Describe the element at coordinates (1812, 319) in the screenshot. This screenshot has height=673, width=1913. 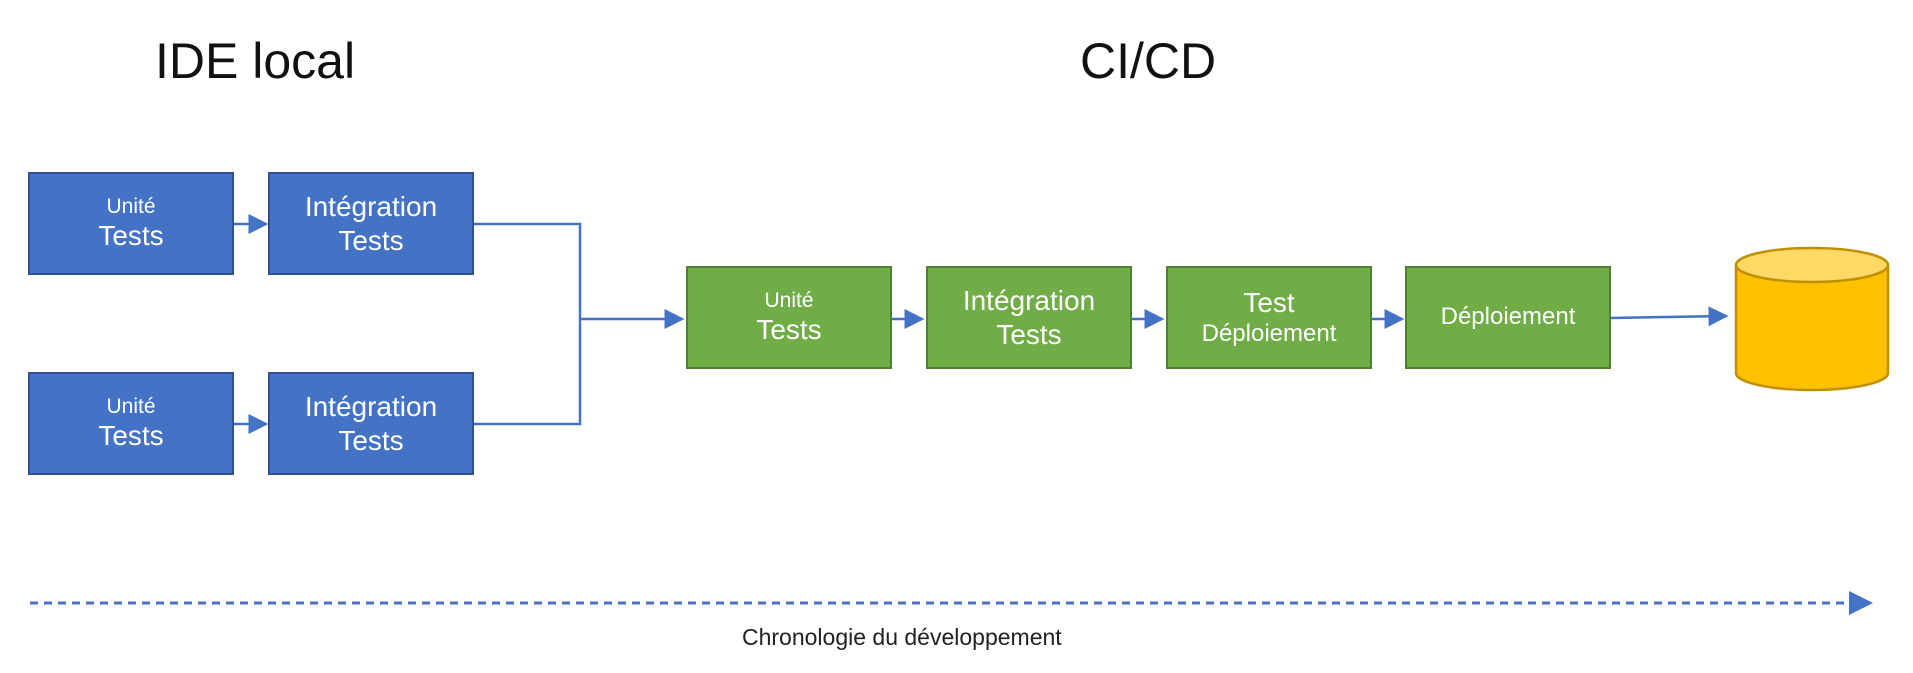
I see `database-icon` at that location.